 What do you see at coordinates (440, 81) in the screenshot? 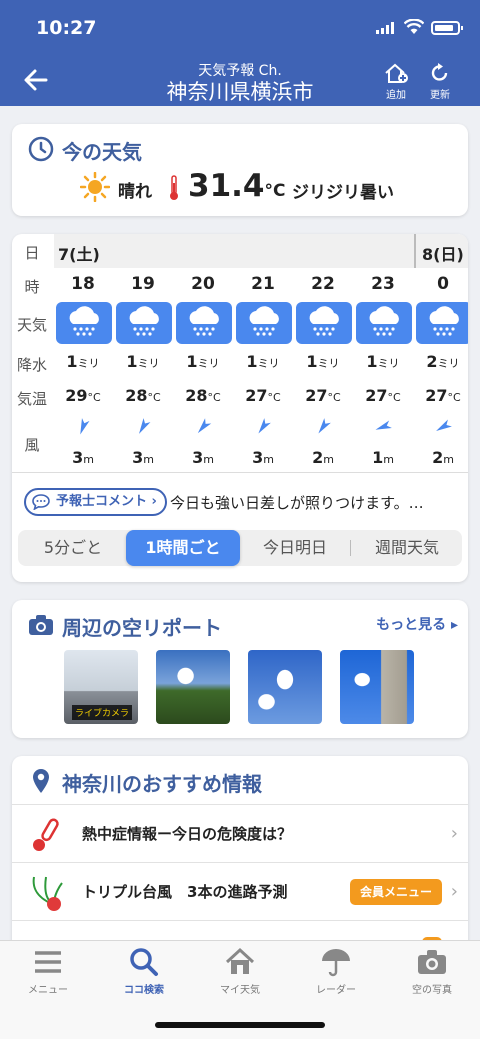
I see `refresh-button: 更新` at bounding box center [440, 81].